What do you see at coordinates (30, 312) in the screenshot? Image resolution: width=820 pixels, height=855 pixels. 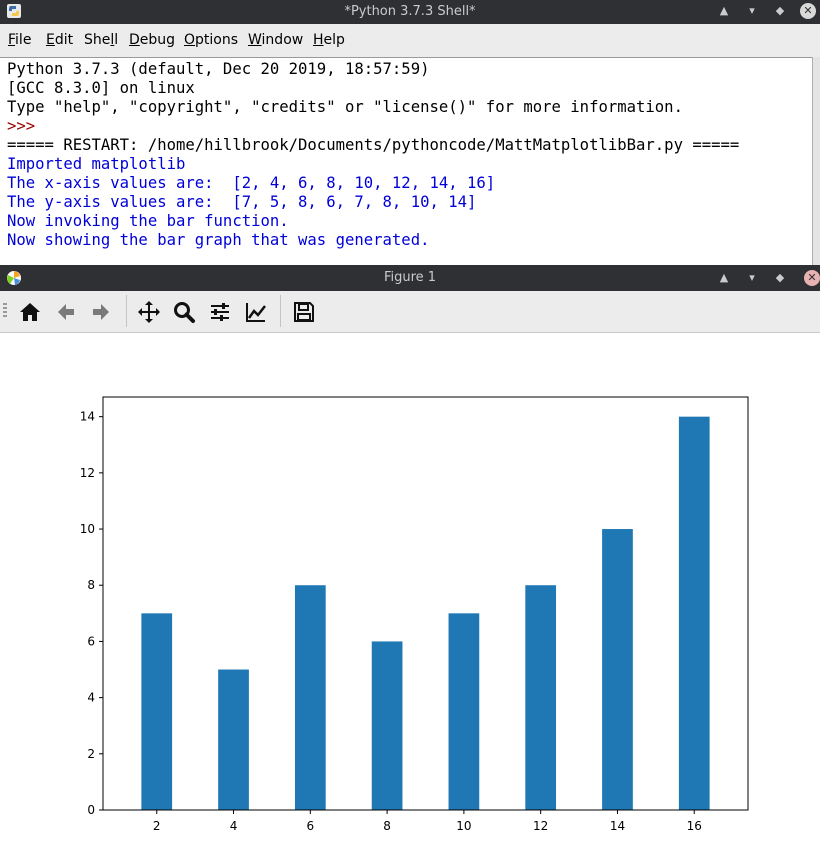 I see `home-icon` at bounding box center [30, 312].